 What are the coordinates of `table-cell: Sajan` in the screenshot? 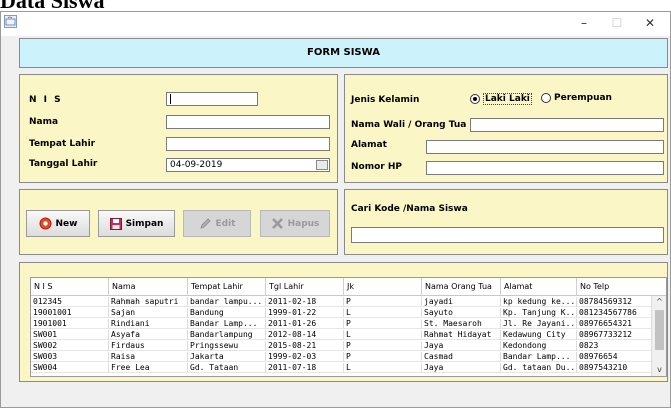 It's located at (148, 313).